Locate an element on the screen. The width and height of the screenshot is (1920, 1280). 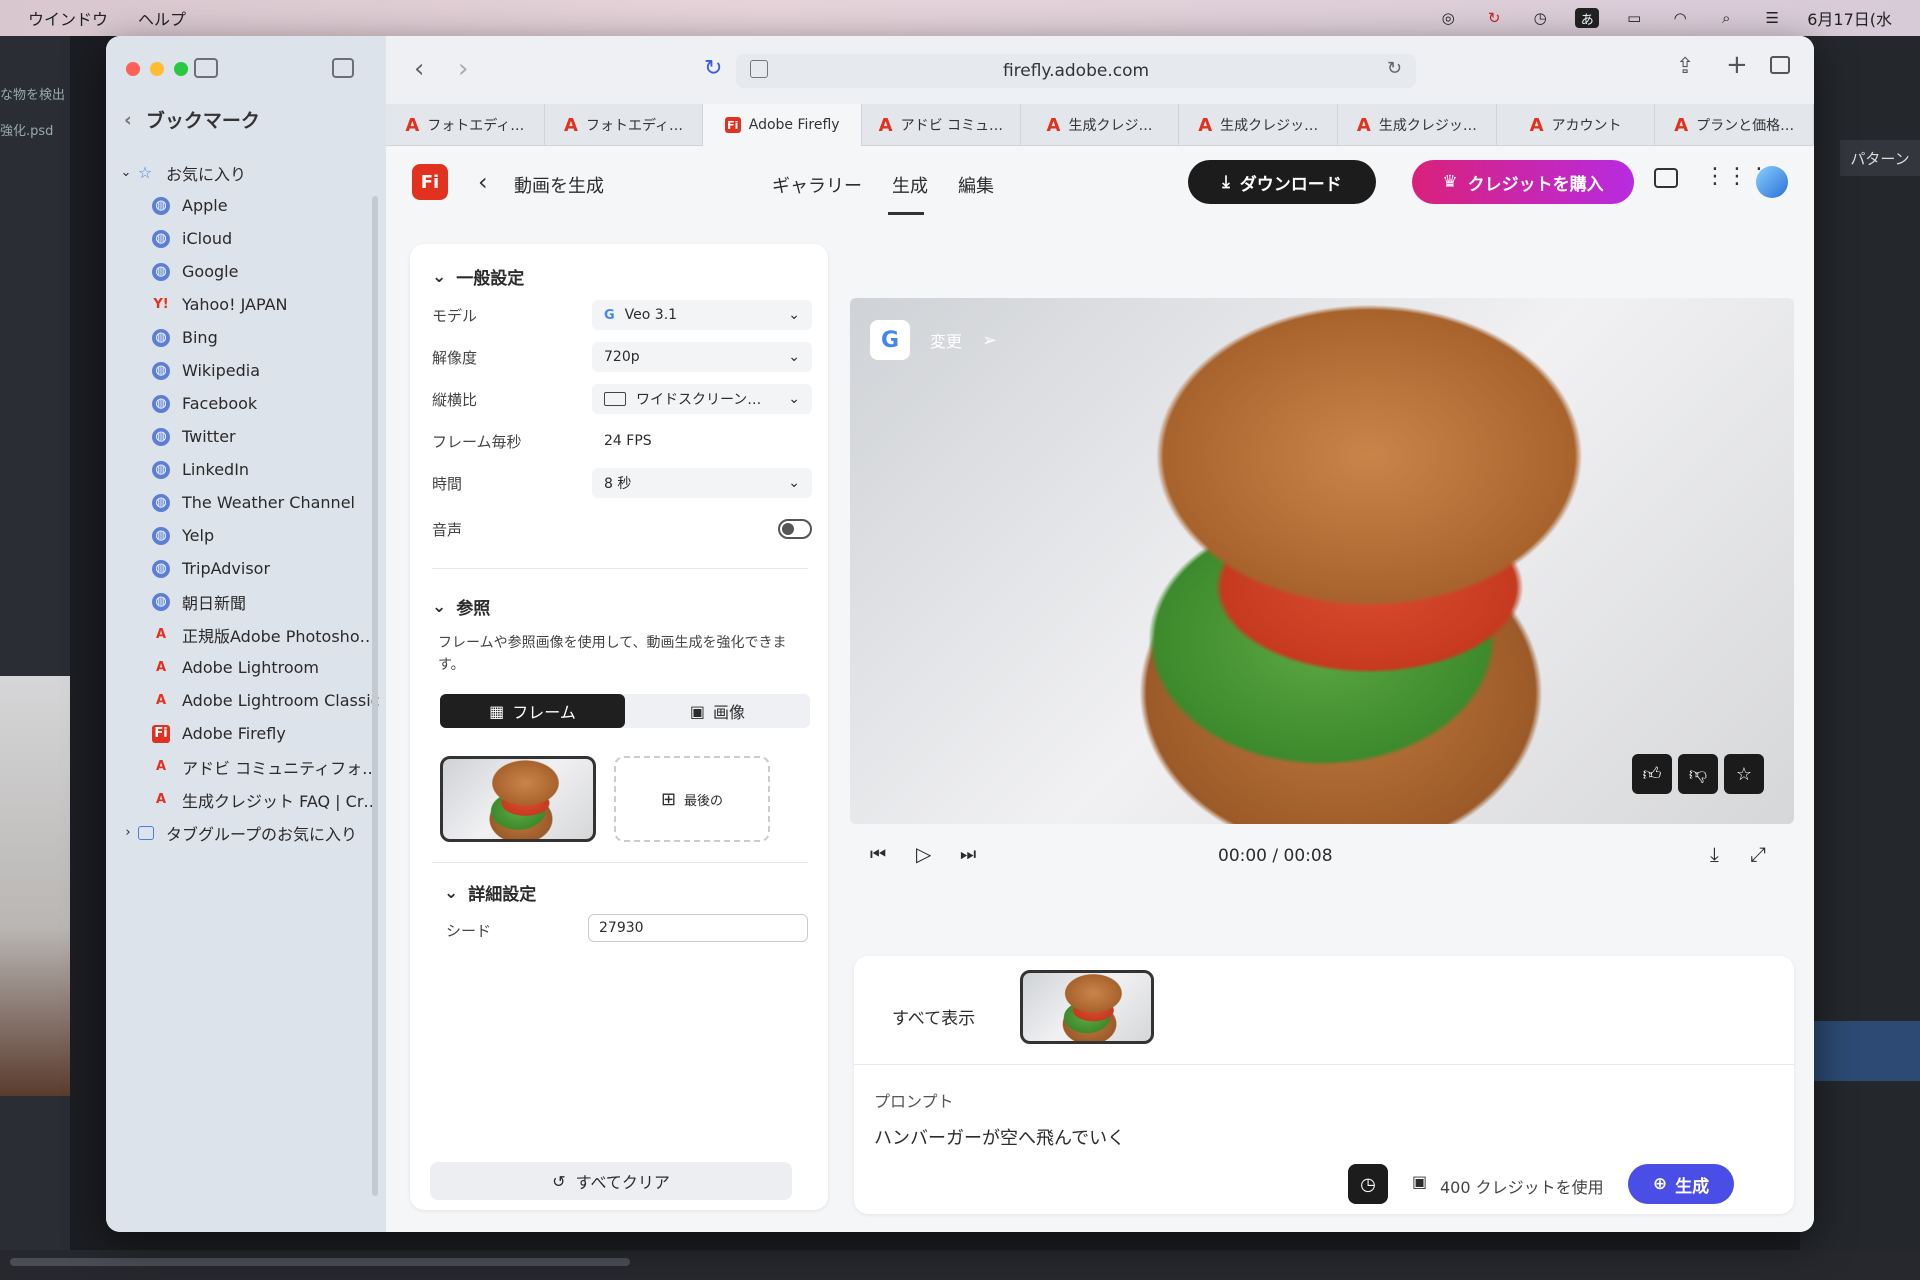
new-tab-icon: + is located at coordinates (1737, 65).